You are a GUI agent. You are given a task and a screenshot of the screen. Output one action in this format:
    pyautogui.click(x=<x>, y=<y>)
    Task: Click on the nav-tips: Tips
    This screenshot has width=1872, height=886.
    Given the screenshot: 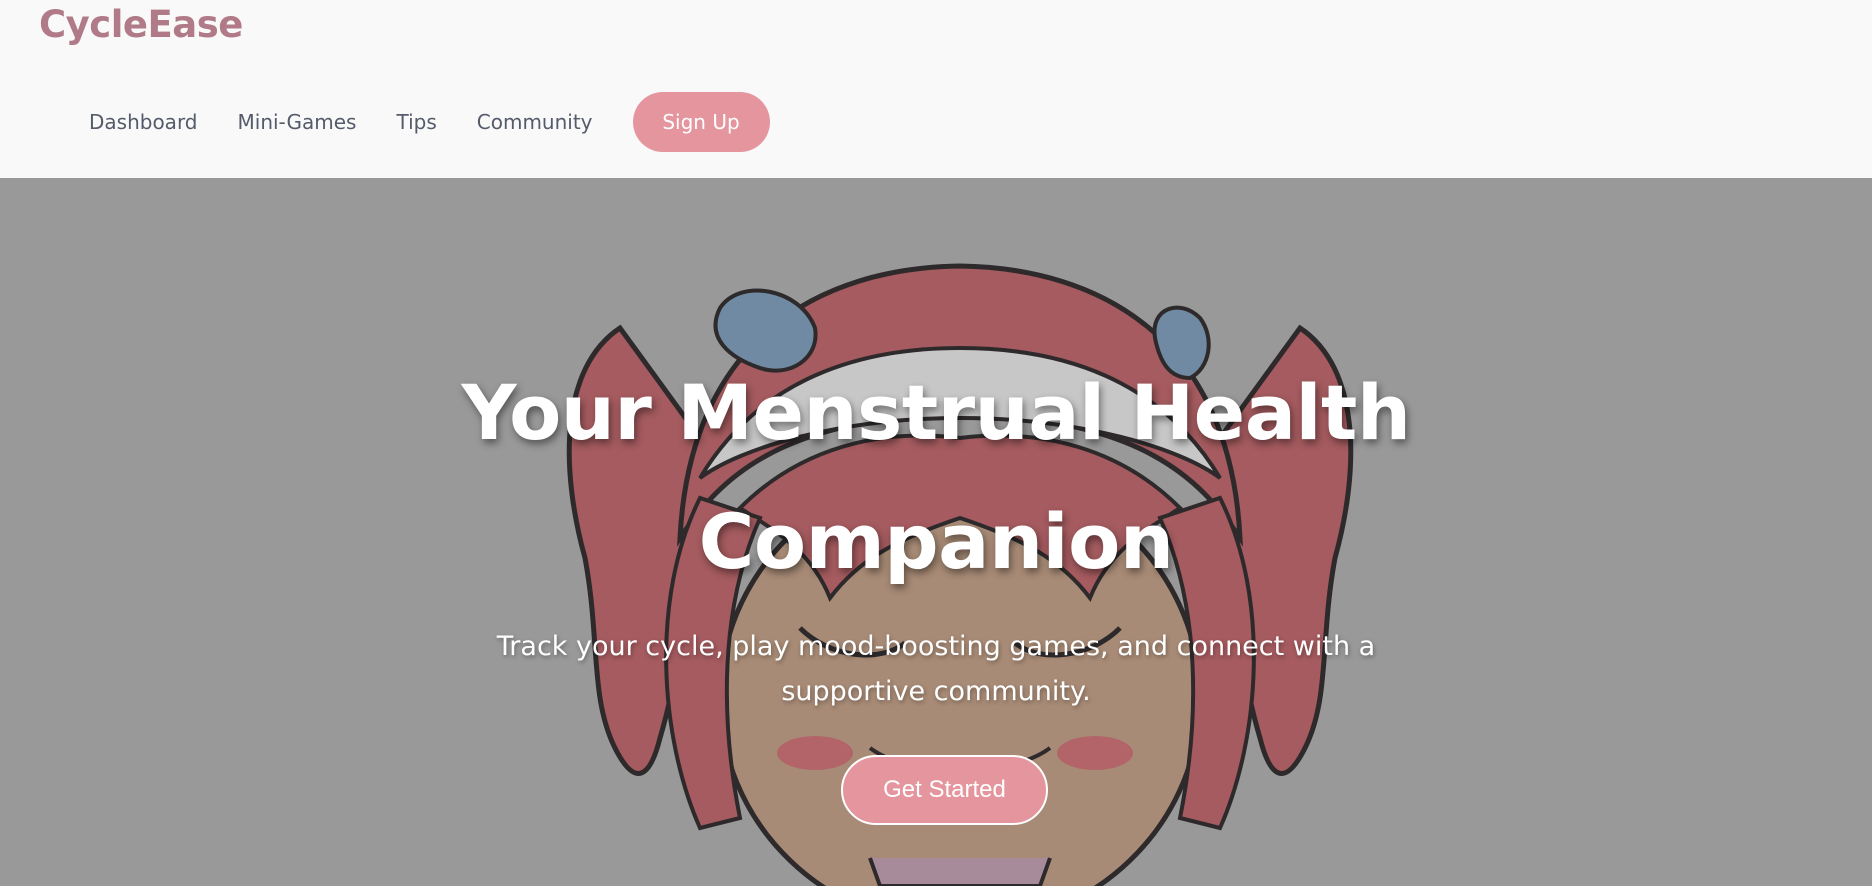 What is the action you would take?
    pyautogui.click(x=416, y=122)
    